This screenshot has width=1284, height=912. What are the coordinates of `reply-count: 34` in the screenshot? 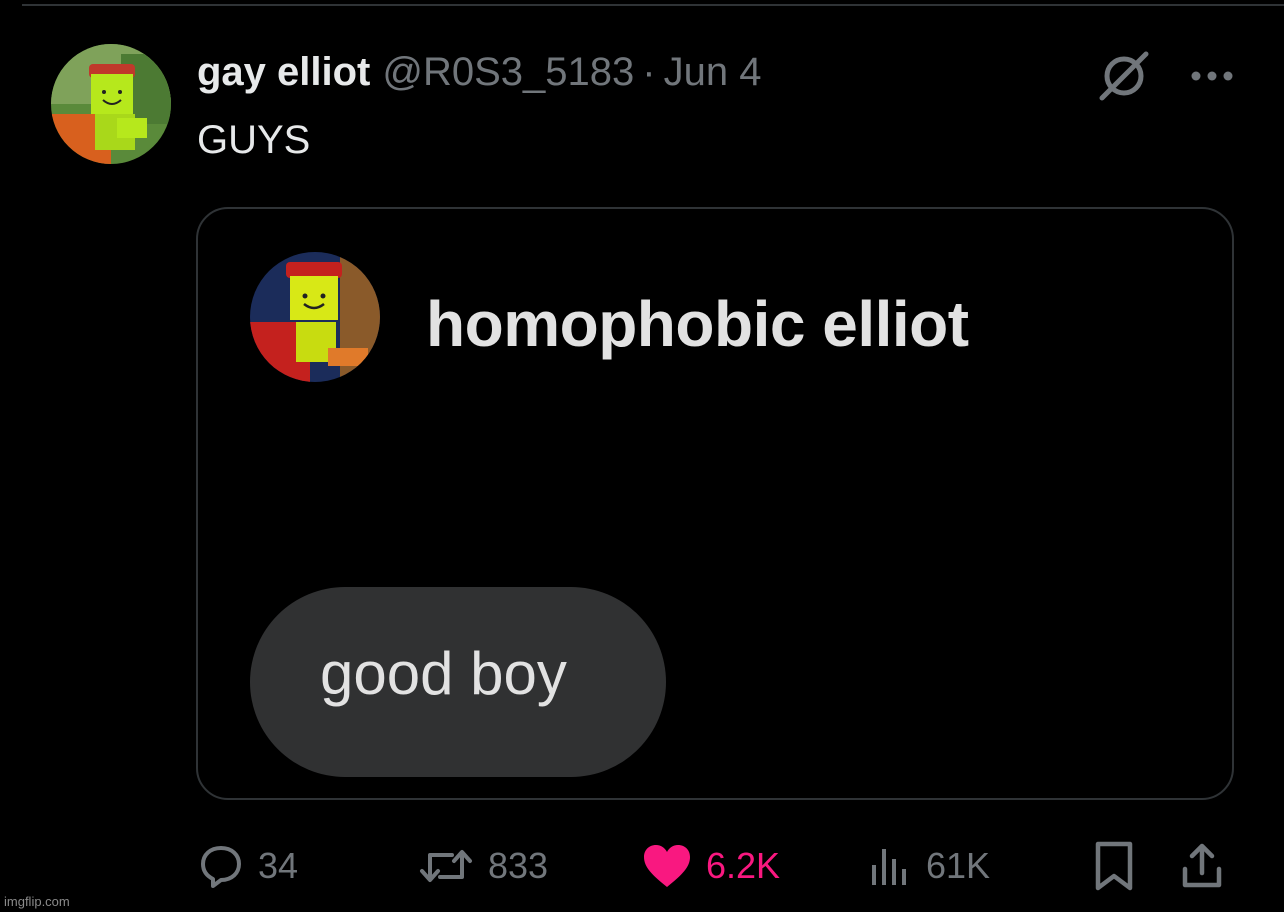 It's located at (278, 865).